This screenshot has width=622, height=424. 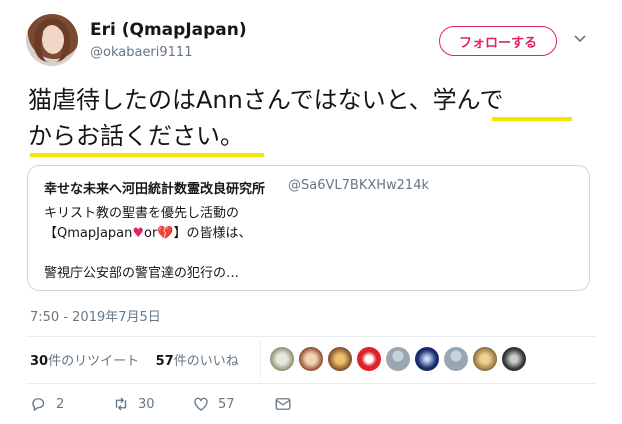 I want to click on chevron-down-icon, so click(x=580, y=38).